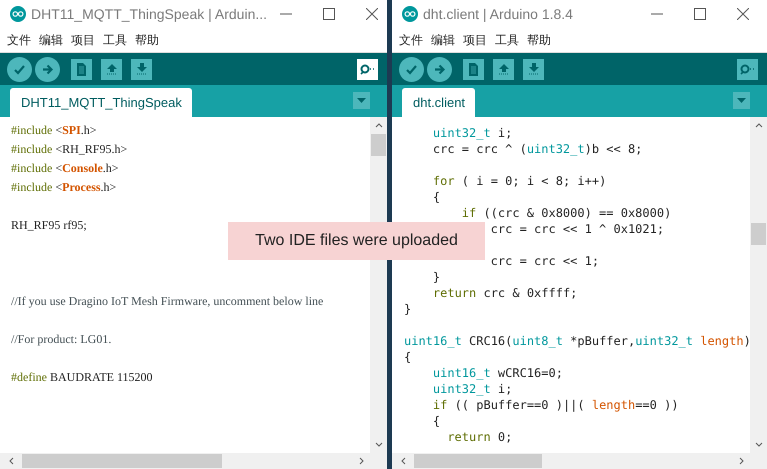  Describe the element at coordinates (519, 181) in the screenshot. I see `code-line: for ( i = 0; i < 8; i++)` at that location.